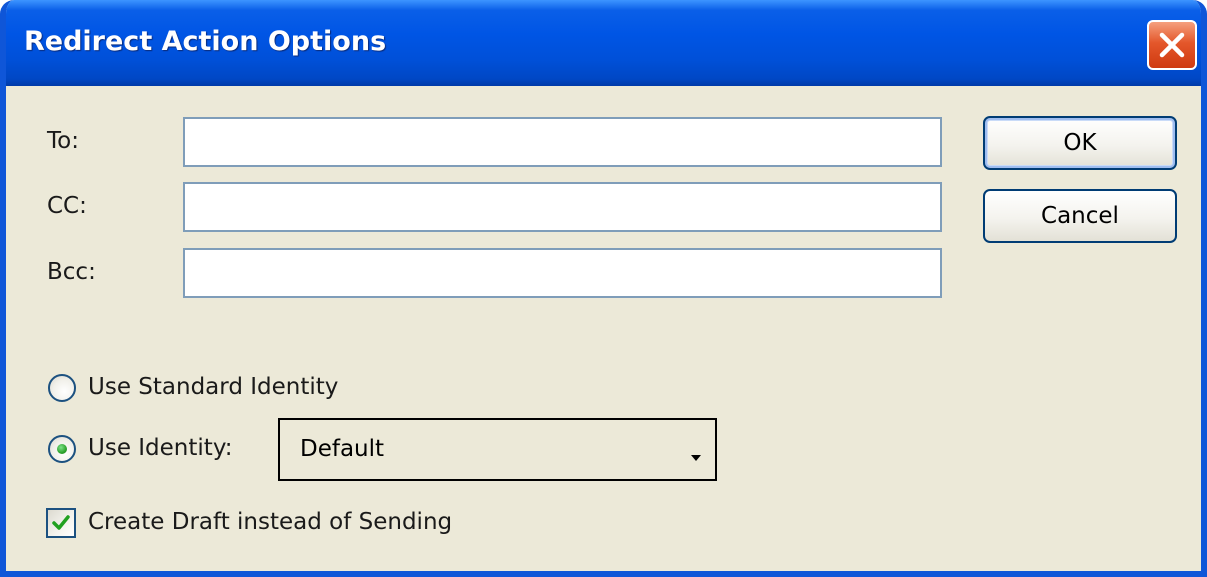 This screenshot has width=1207, height=577. I want to click on title-bar: Redirect Action Options, so click(603, 43).